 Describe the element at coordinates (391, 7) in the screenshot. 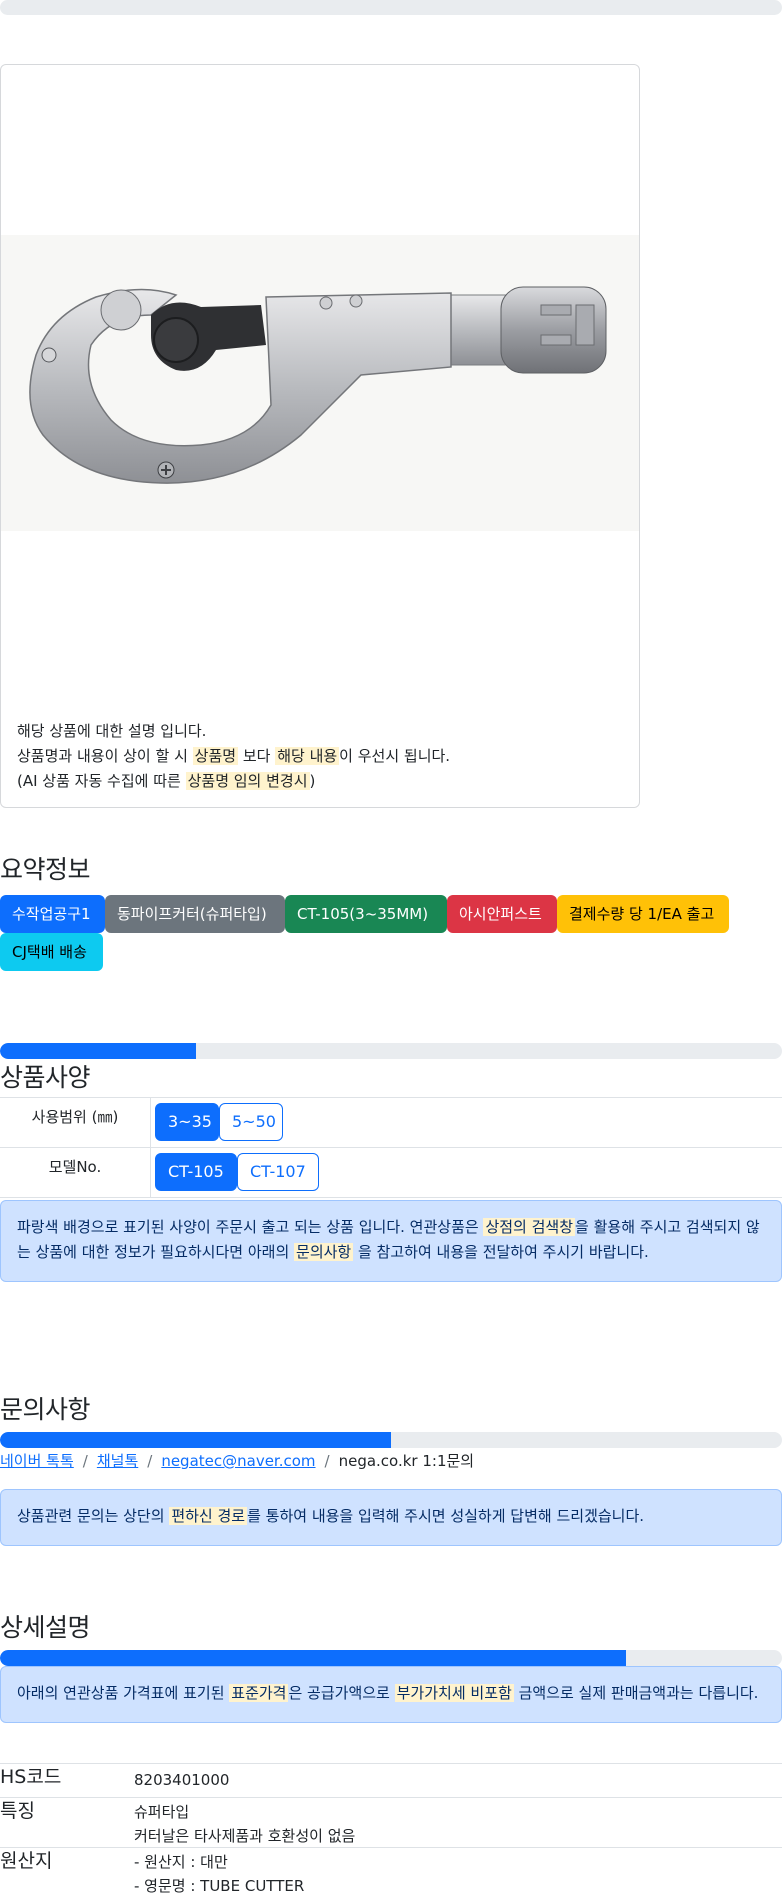

I see `top-progress-bar` at that location.